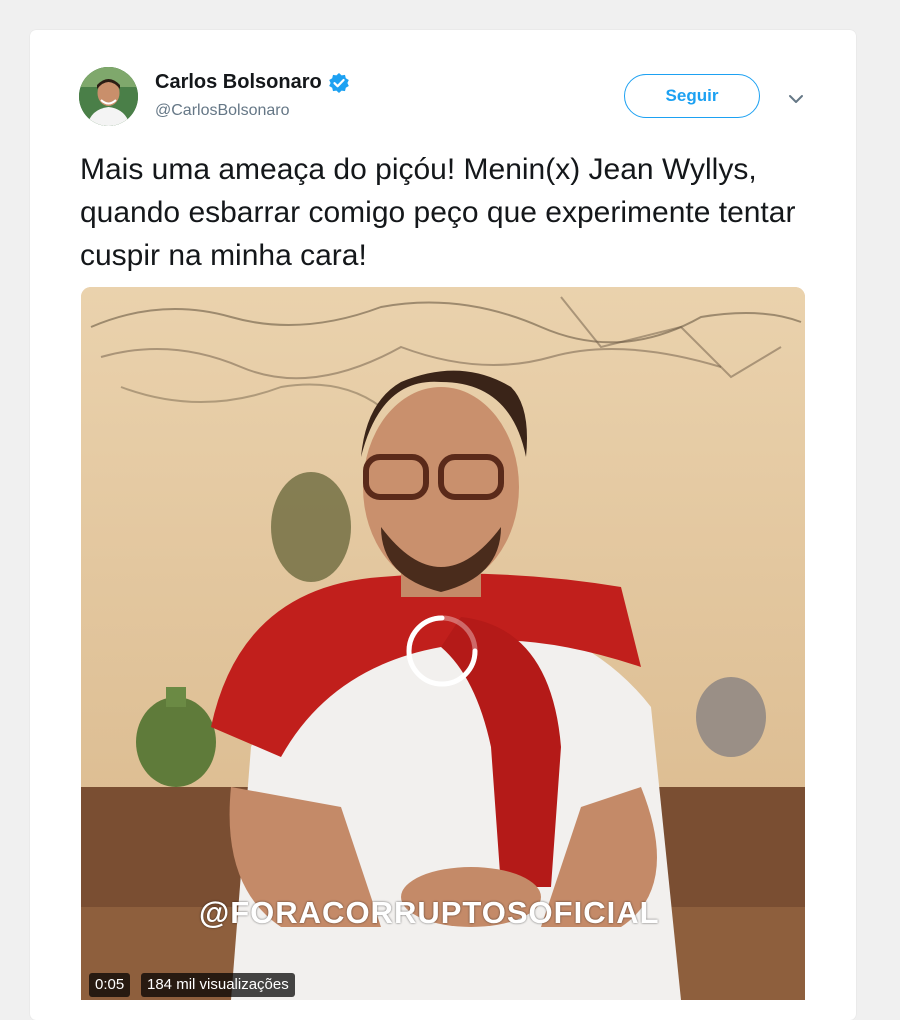 The height and width of the screenshot is (1020, 900). What do you see at coordinates (429, 912) in the screenshot?
I see `video-watermark: @FORACORRUPTOSOFICIAL` at bounding box center [429, 912].